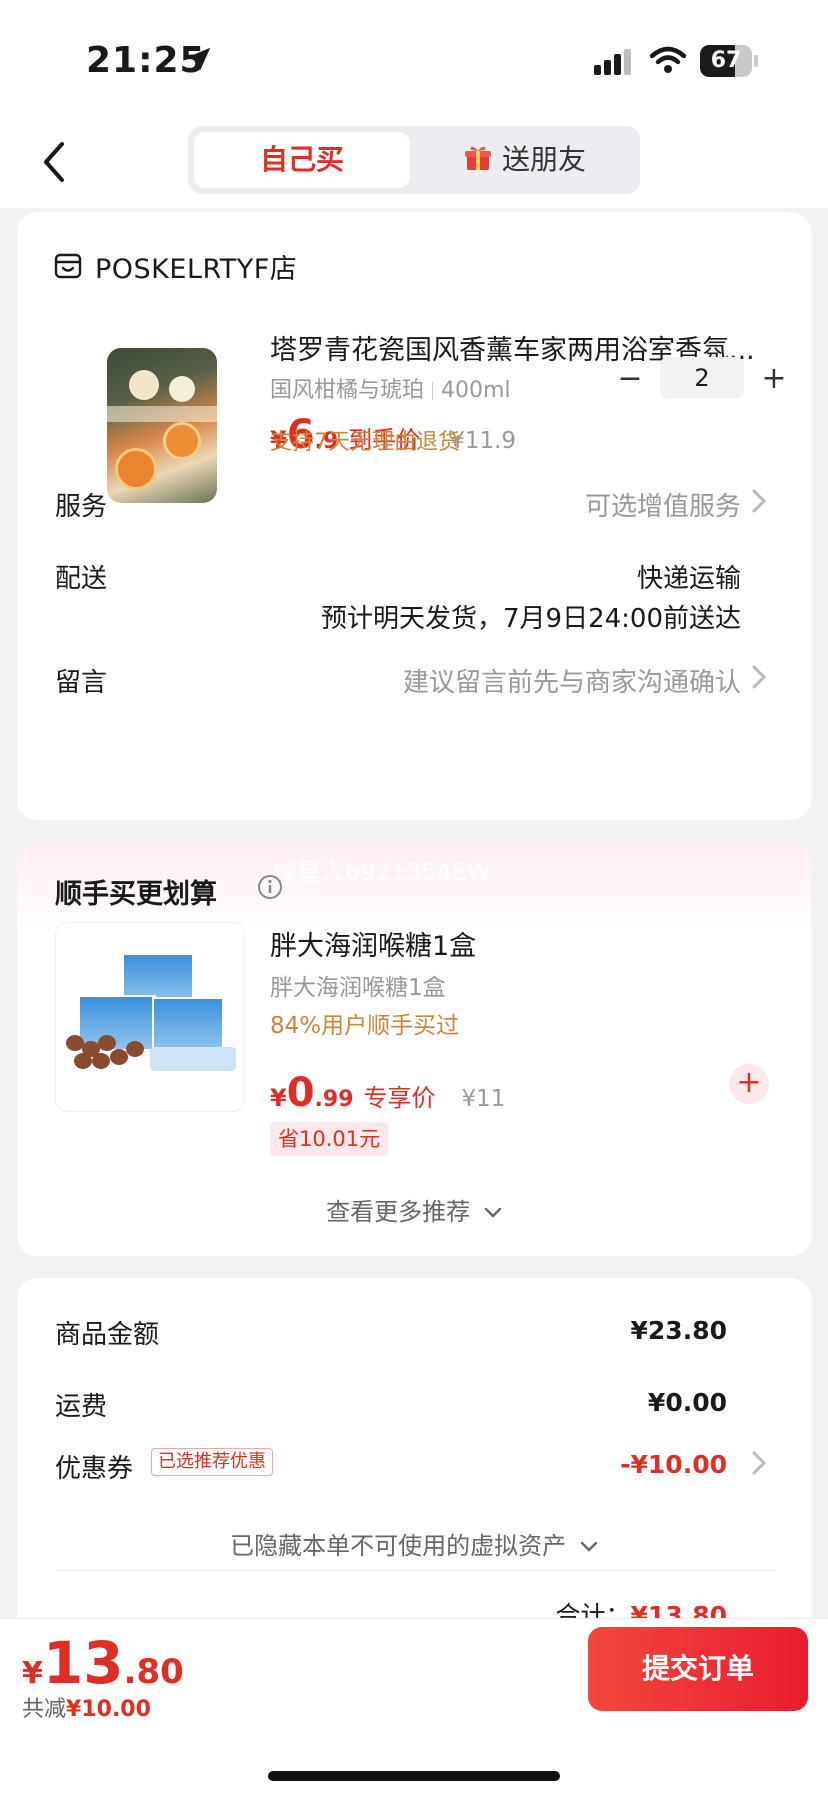 This screenshot has height=1796, width=828. I want to click on price-integer: 13, so click(83, 1663).